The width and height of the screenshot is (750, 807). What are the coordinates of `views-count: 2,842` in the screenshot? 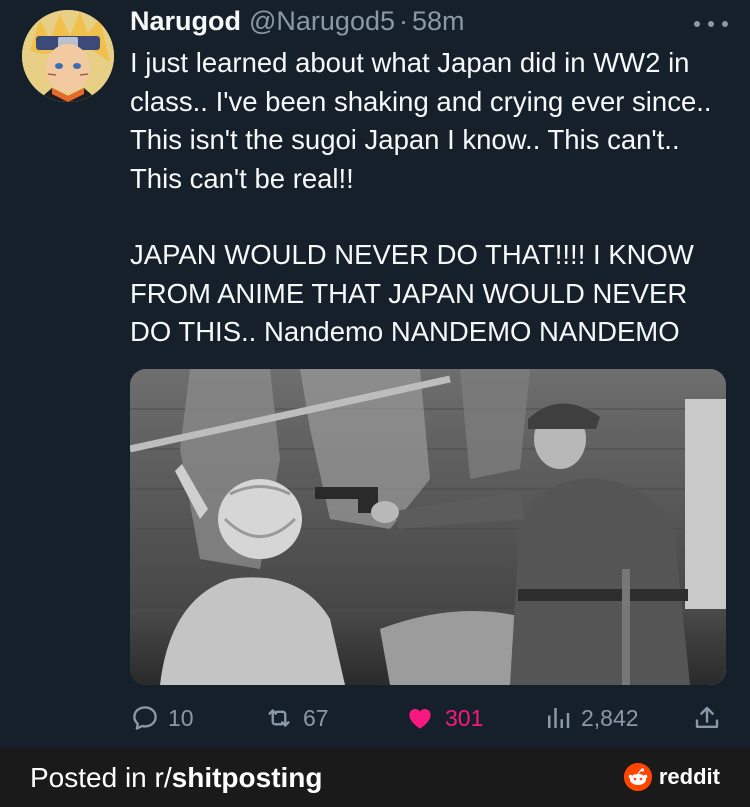 It's located at (610, 717).